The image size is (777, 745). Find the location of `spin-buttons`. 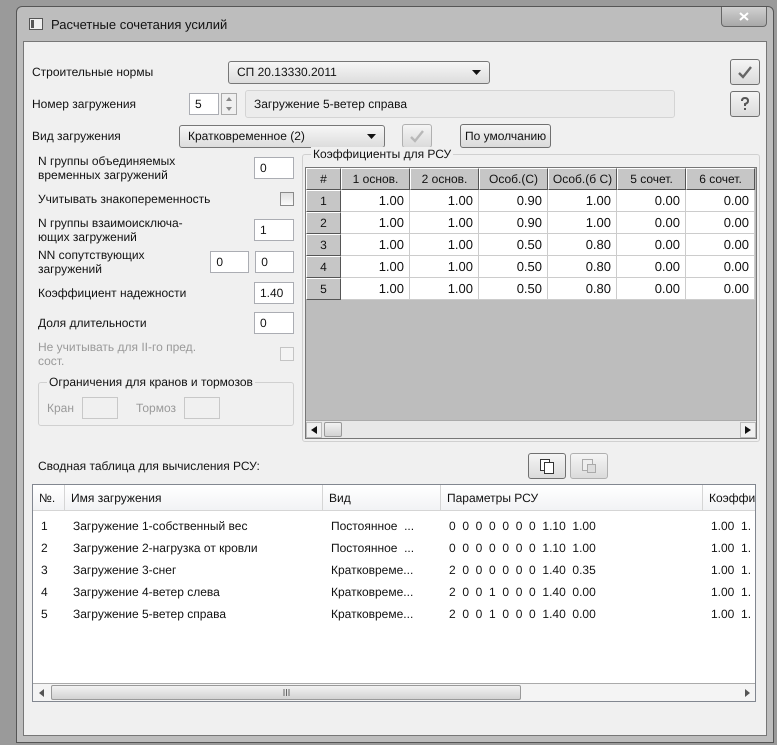

spin-buttons is located at coordinates (229, 104).